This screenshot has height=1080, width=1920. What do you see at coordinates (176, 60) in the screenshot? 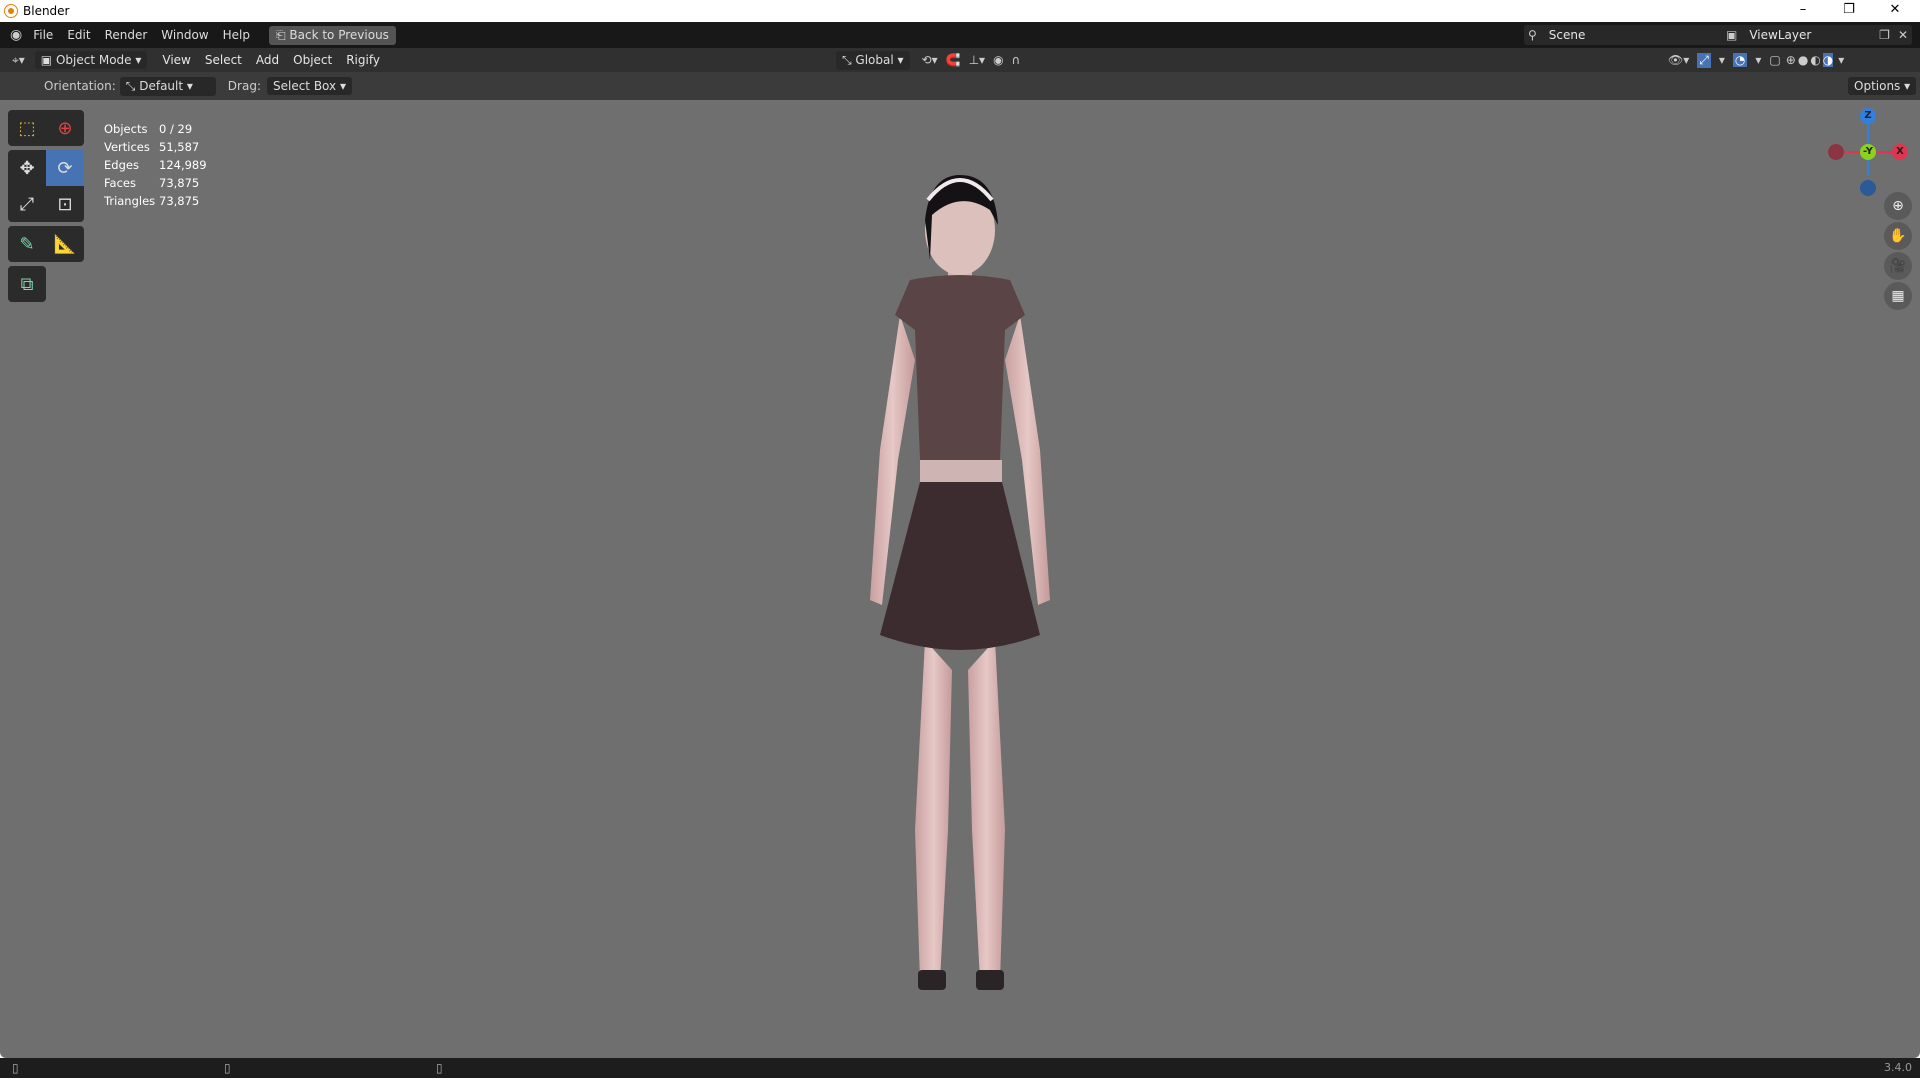
I see `menu-view: View` at bounding box center [176, 60].